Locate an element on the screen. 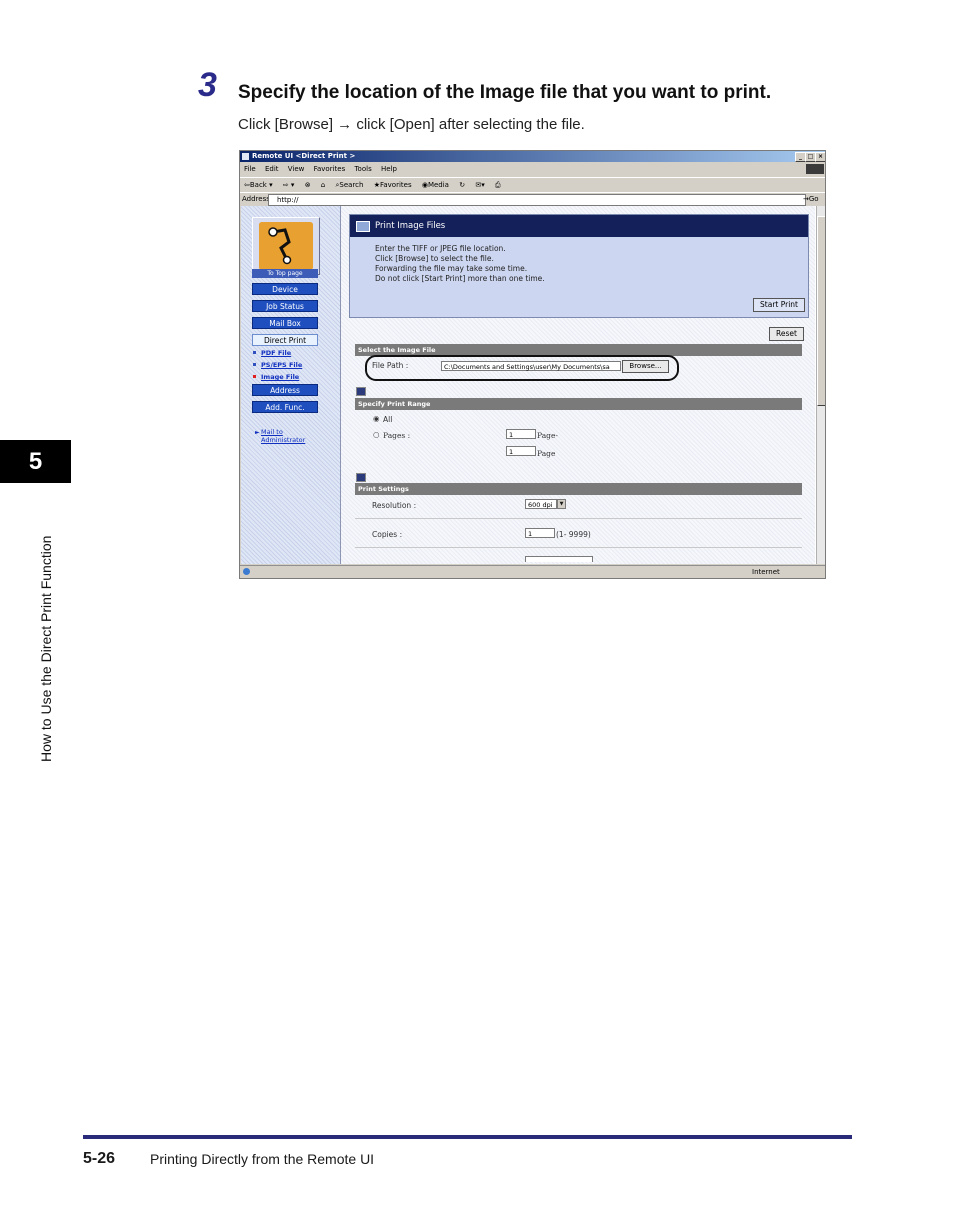  to-top-page-link: To Top page is located at coordinates (285, 273).